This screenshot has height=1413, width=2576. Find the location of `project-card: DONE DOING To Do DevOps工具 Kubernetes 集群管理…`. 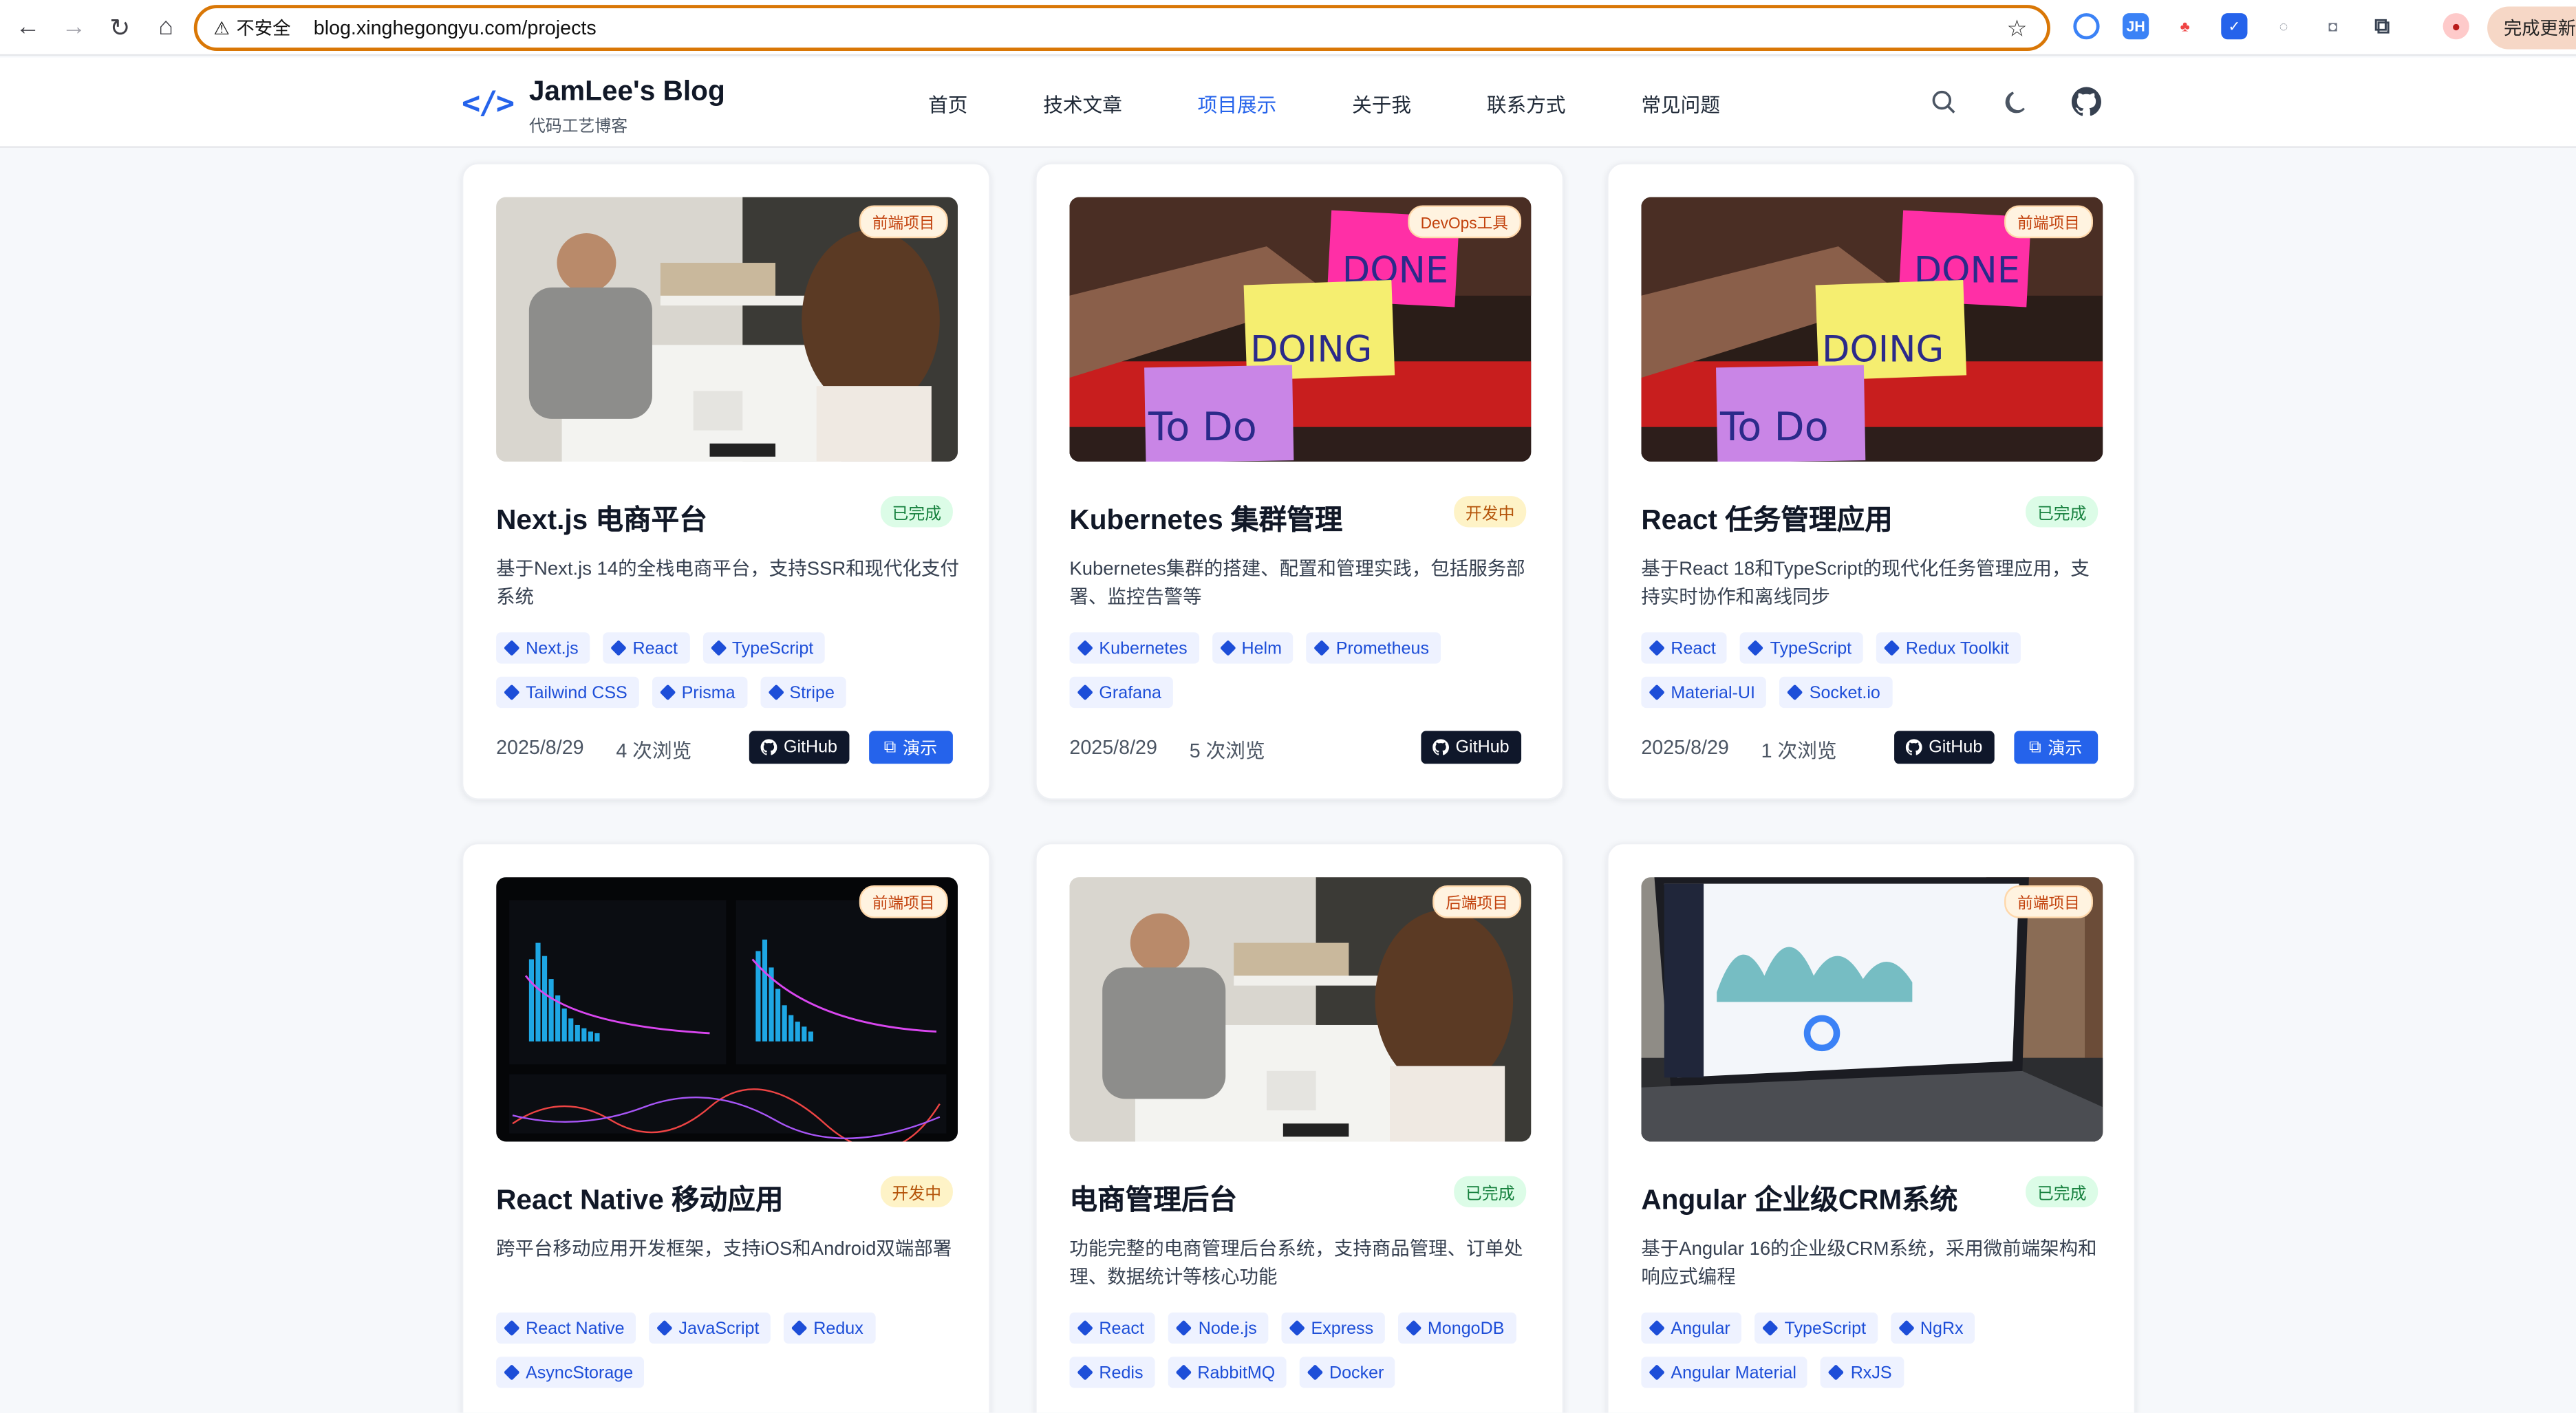

project-card: DONE DOING To Do DevOps工具 Kubernetes 集群管理… is located at coordinates (1300, 481).